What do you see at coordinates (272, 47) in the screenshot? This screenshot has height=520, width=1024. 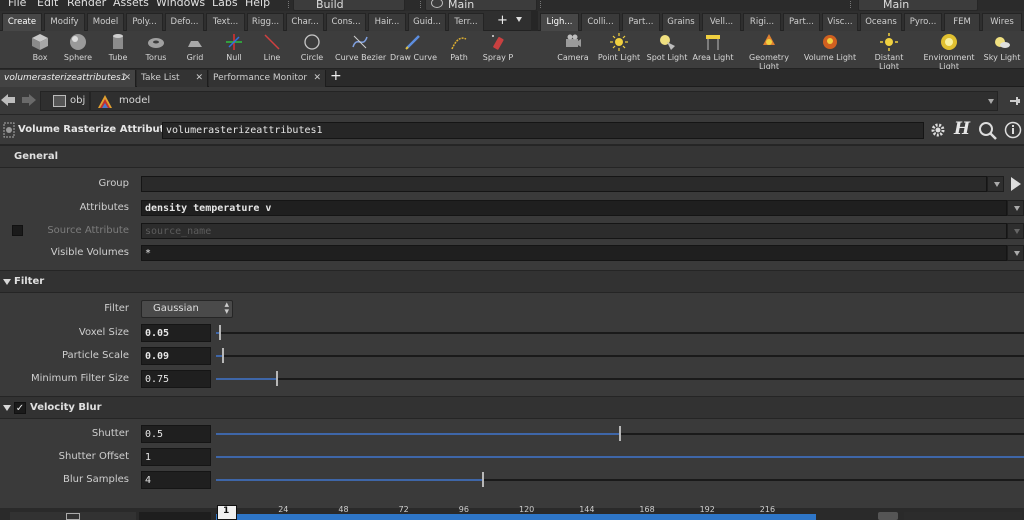 I see `shelf-tool-line: Line` at bounding box center [272, 47].